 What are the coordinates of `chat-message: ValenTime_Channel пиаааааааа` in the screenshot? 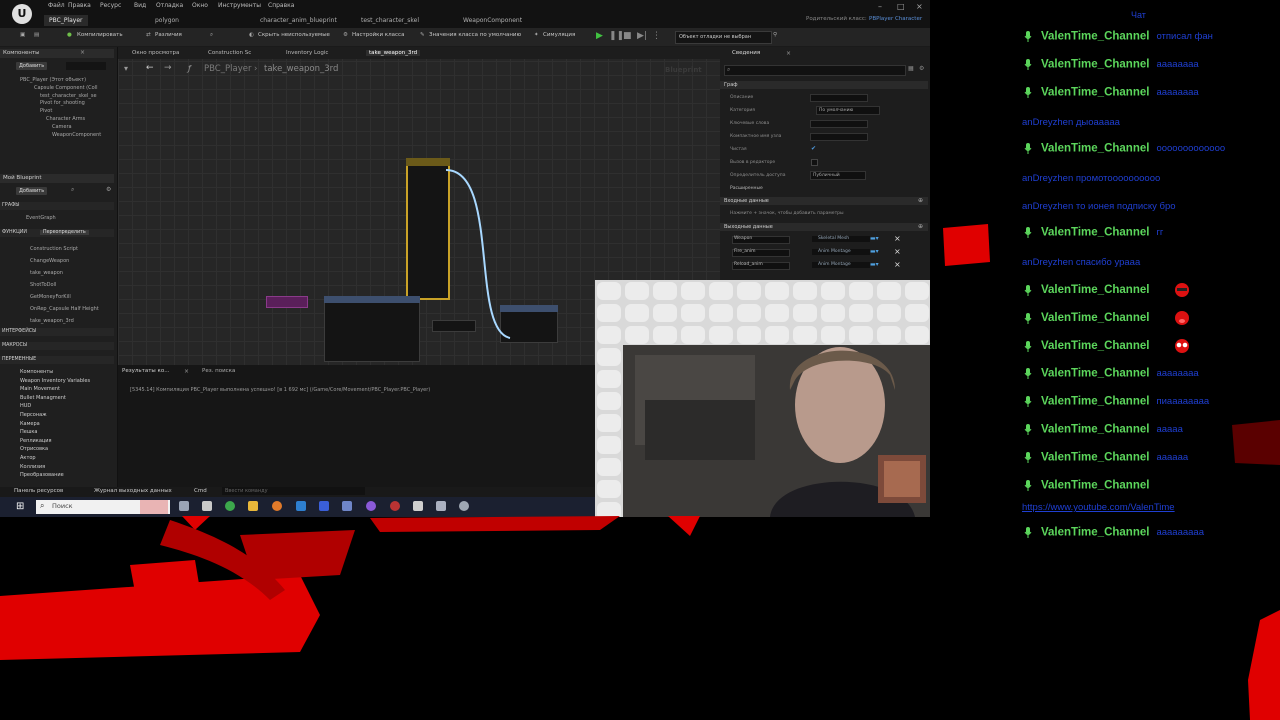 It's located at (1116, 401).